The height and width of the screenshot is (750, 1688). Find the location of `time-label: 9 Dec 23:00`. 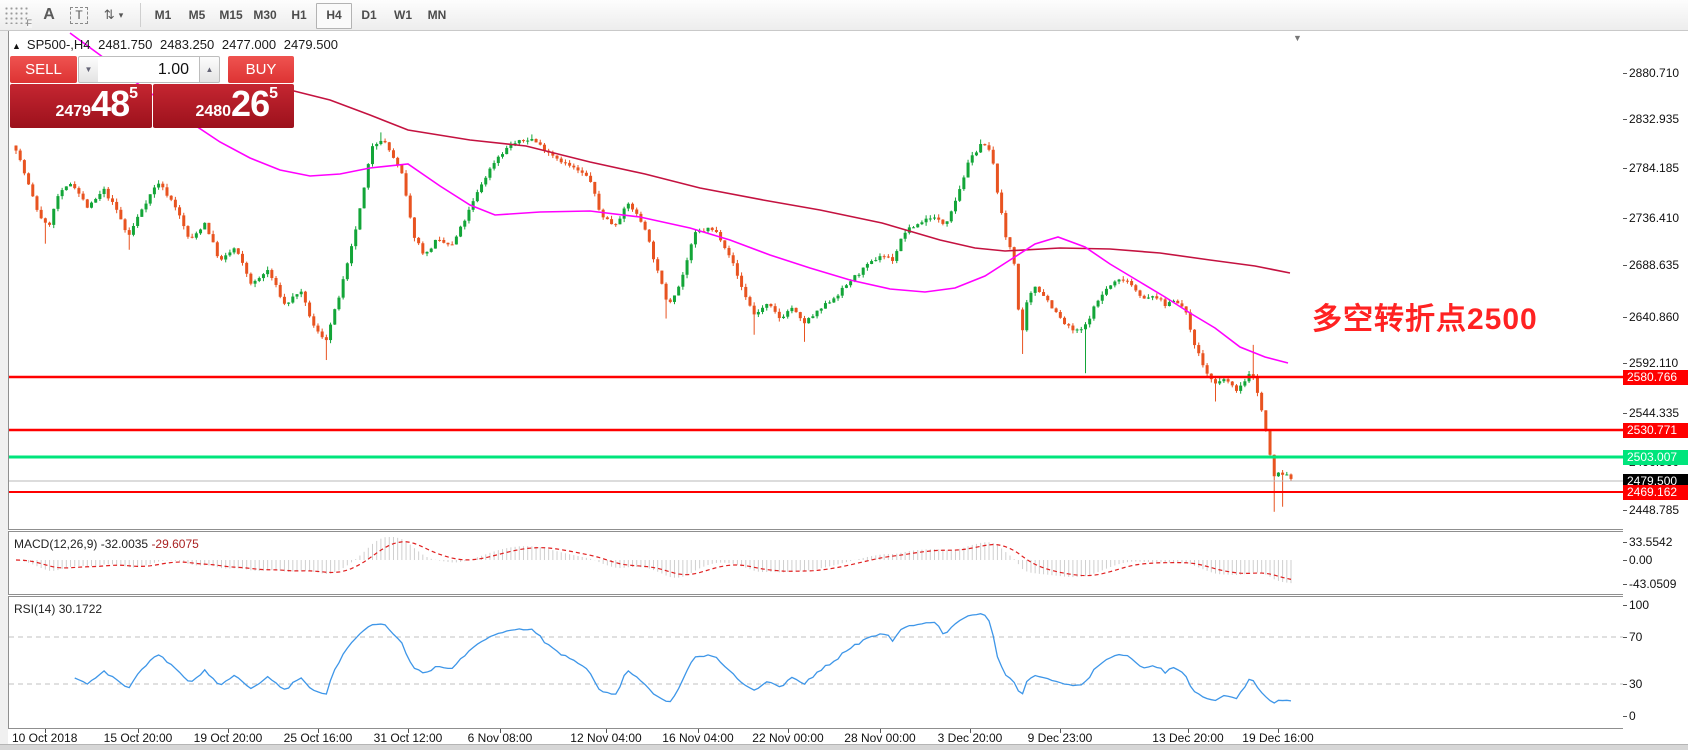

time-label: 9 Dec 23:00 is located at coordinates (1060, 738).